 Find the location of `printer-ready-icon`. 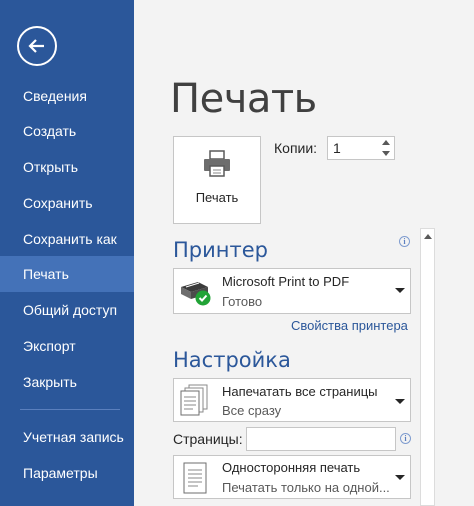

printer-ready-icon is located at coordinates (196, 294).